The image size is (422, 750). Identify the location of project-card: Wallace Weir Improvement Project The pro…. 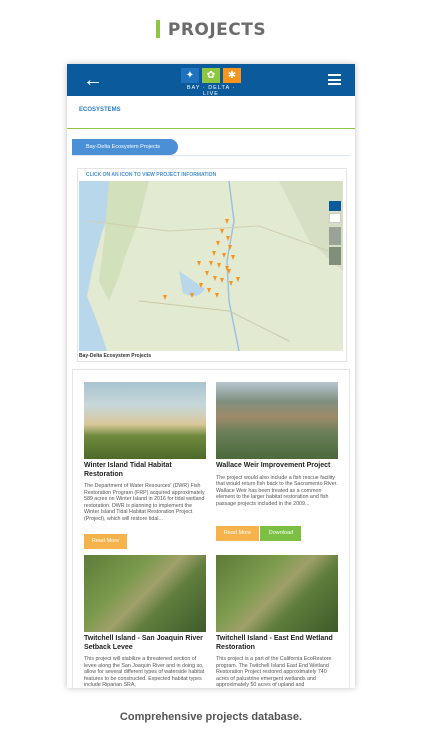
(277, 461).